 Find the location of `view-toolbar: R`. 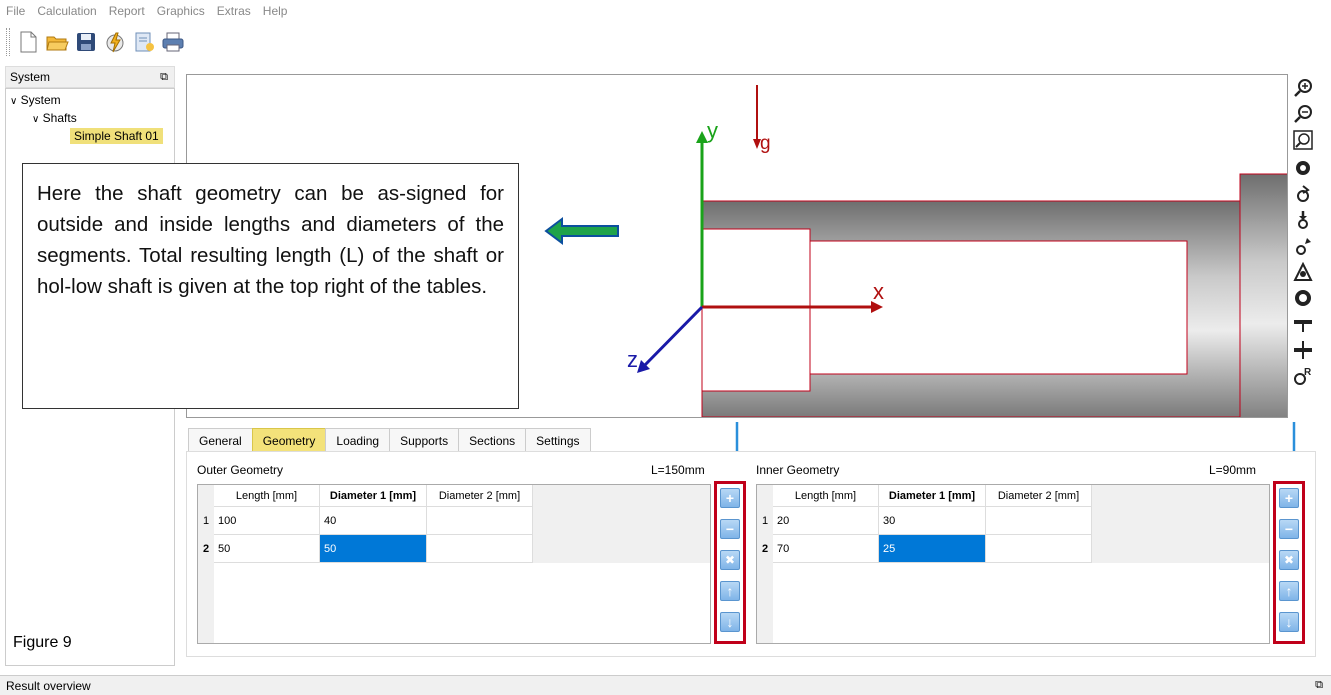

view-toolbar: R is located at coordinates (1303, 244).